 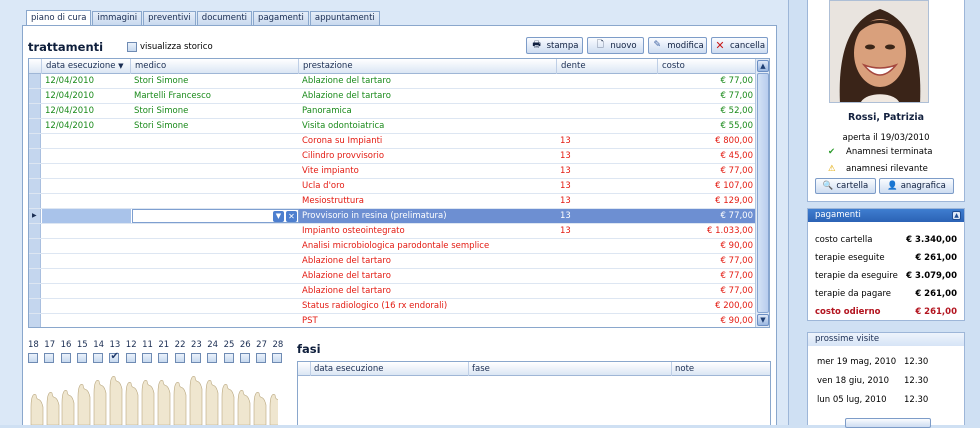 What do you see at coordinates (390, 369) in the screenshot?
I see `fasi-col-data: data esecuzione` at bounding box center [390, 369].